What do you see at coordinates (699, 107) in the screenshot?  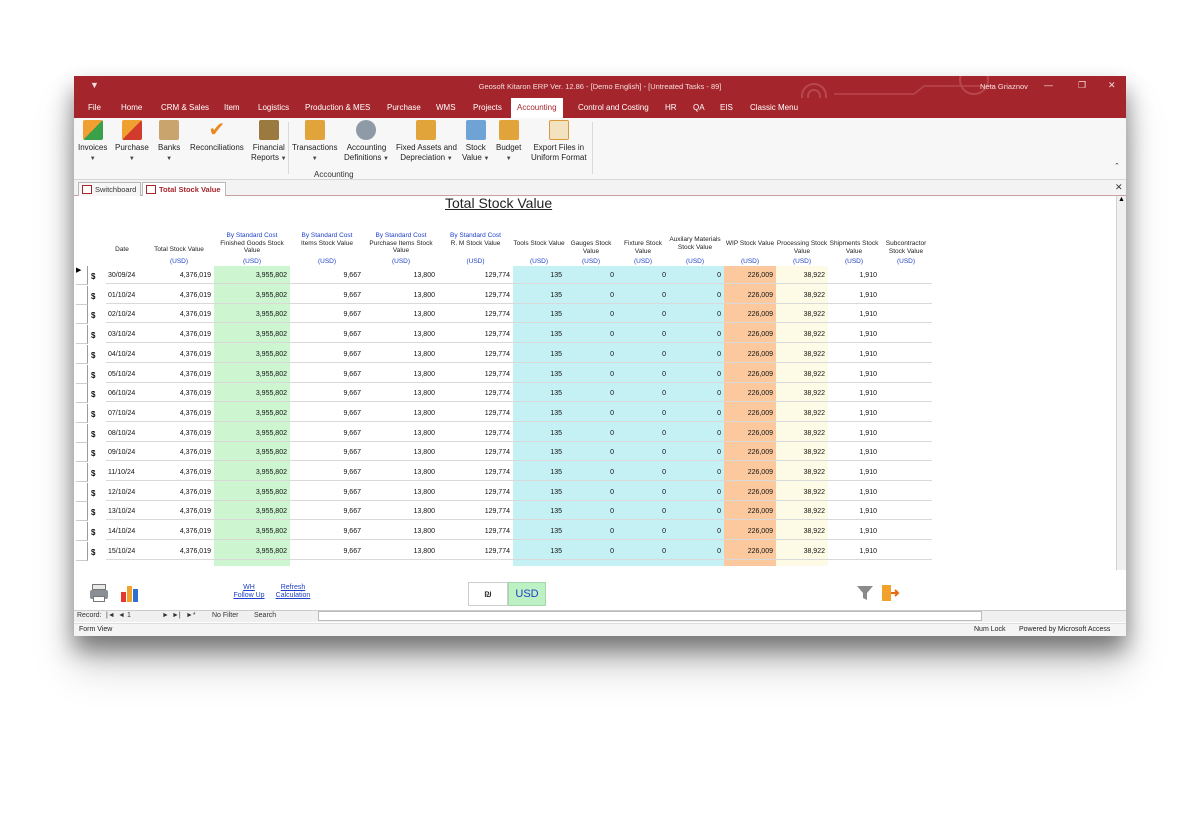 I see `menu-qa: QA` at bounding box center [699, 107].